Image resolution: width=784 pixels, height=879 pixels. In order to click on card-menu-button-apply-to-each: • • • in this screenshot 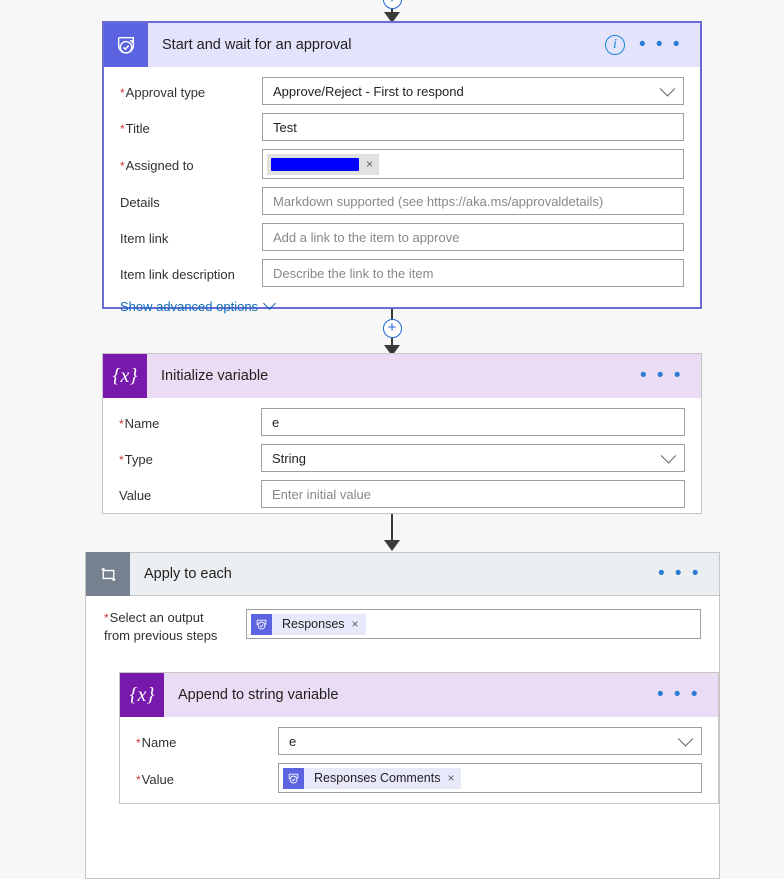, I will do `click(679, 573)`.